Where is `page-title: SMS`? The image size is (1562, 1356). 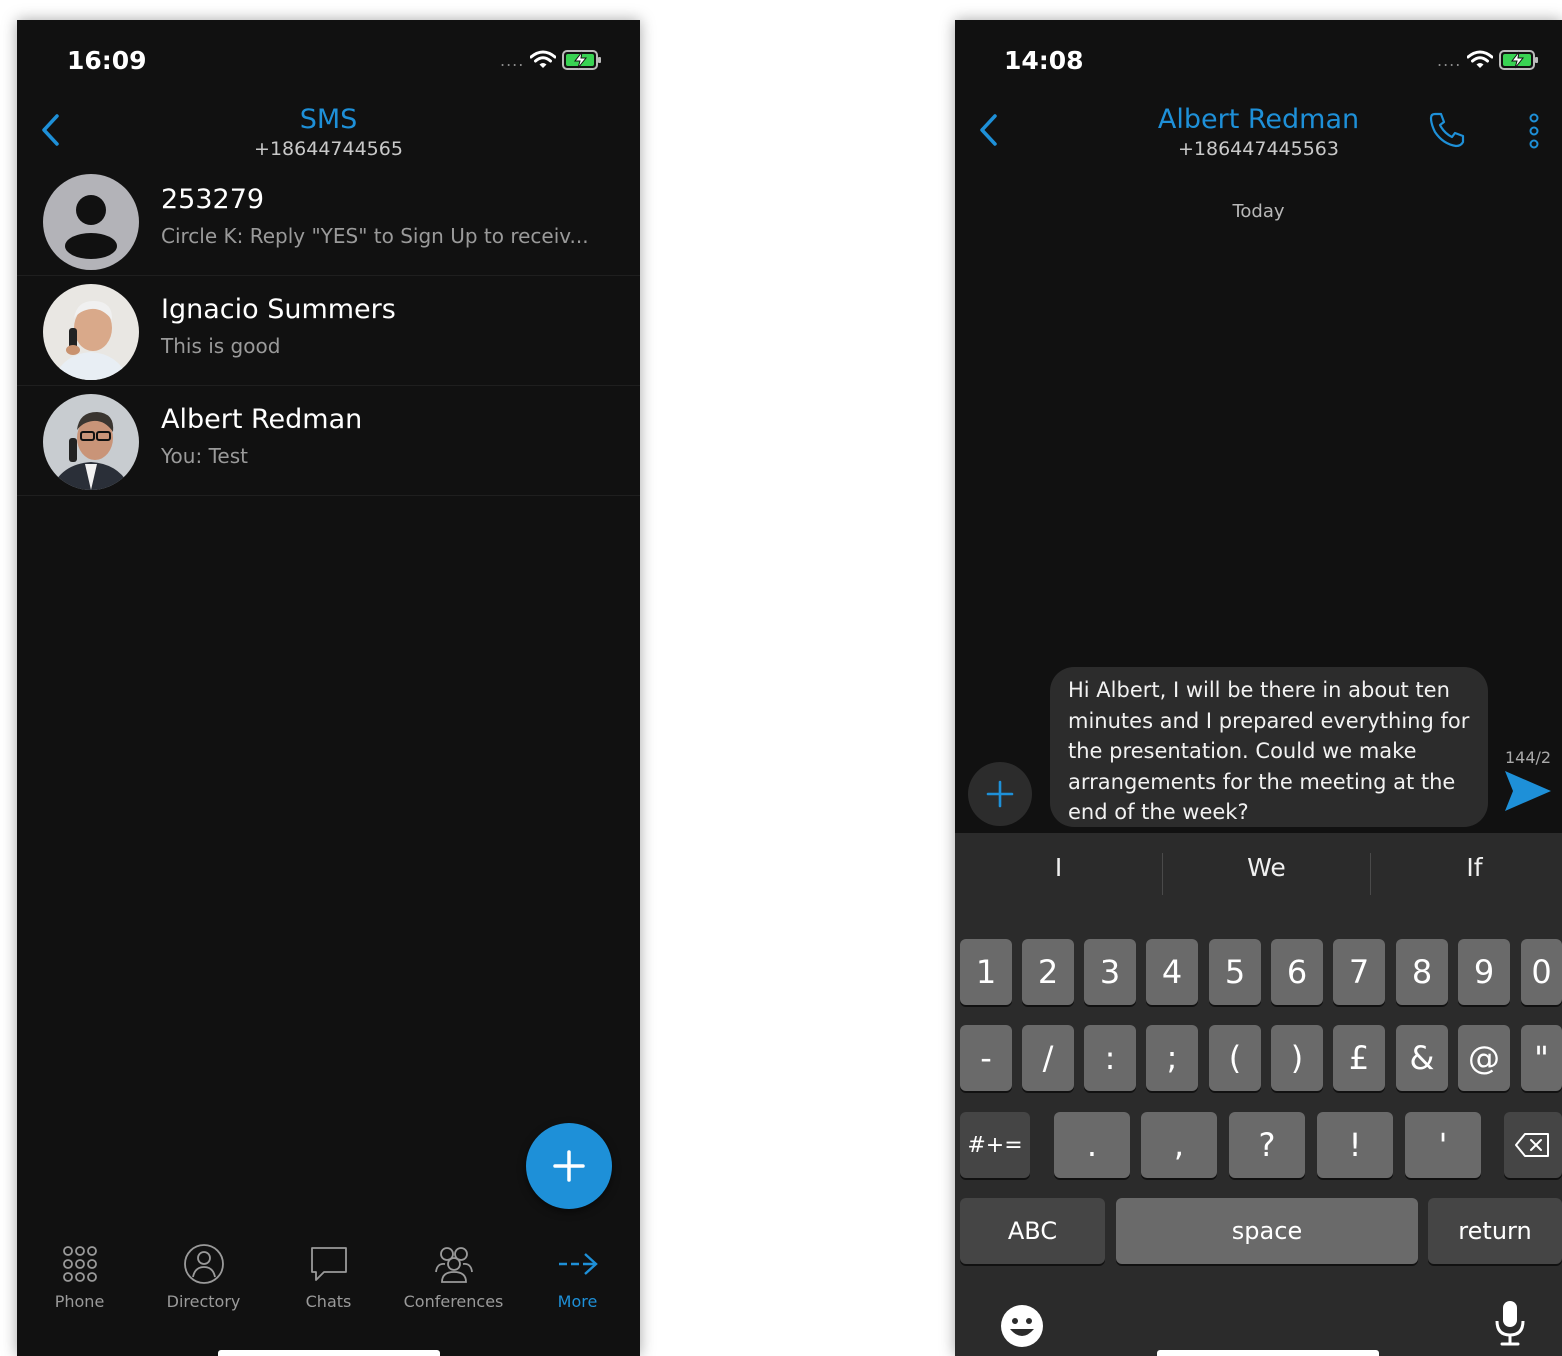
page-title: SMS is located at coordinates (328, 119).